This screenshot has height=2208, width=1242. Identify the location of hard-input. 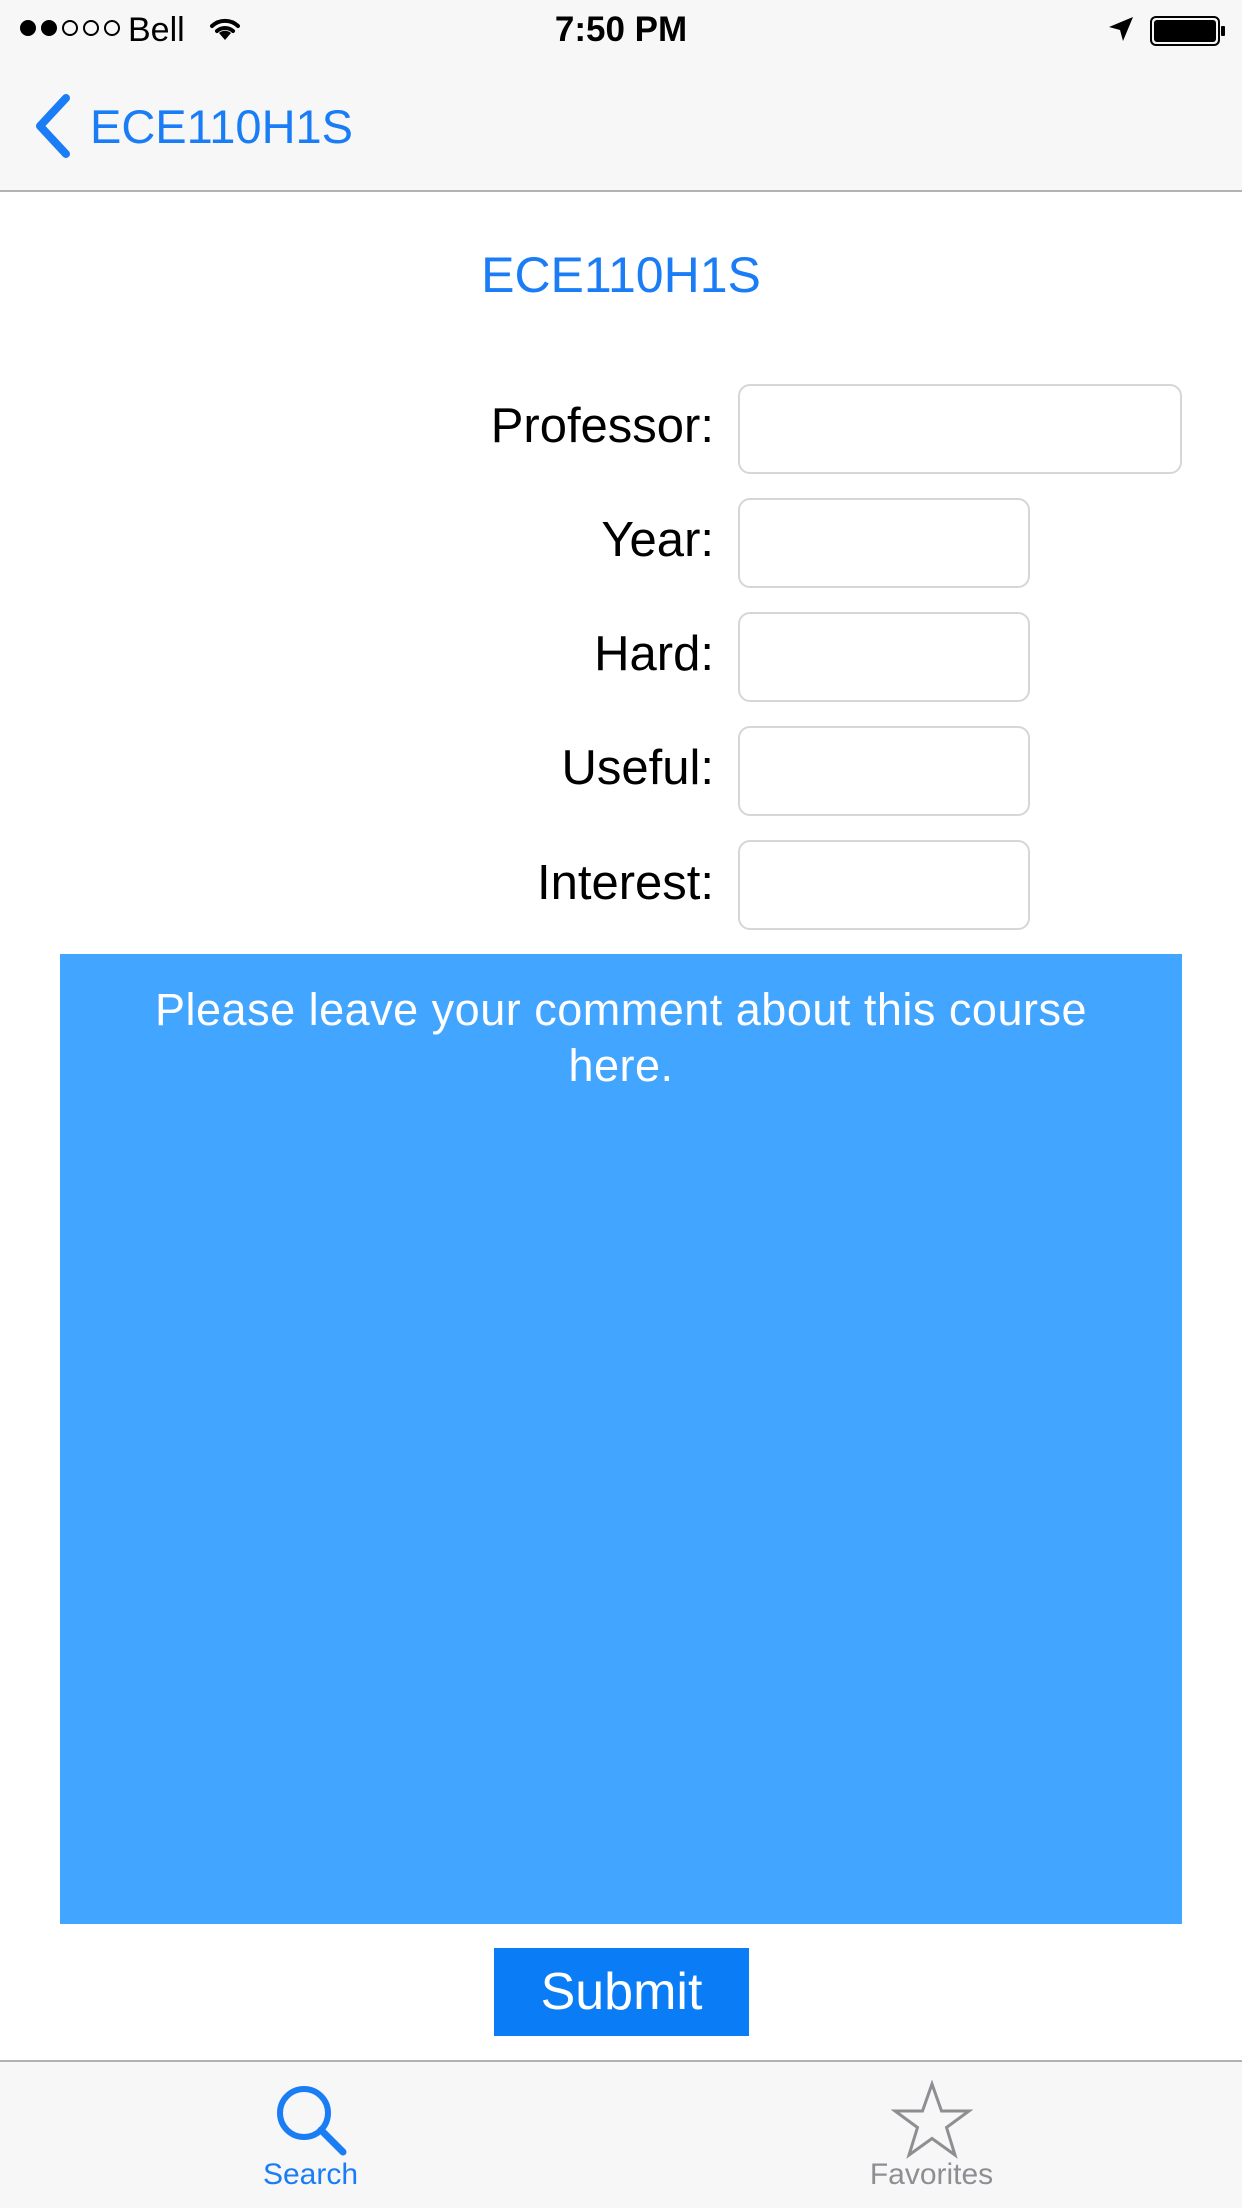
(884, 657).